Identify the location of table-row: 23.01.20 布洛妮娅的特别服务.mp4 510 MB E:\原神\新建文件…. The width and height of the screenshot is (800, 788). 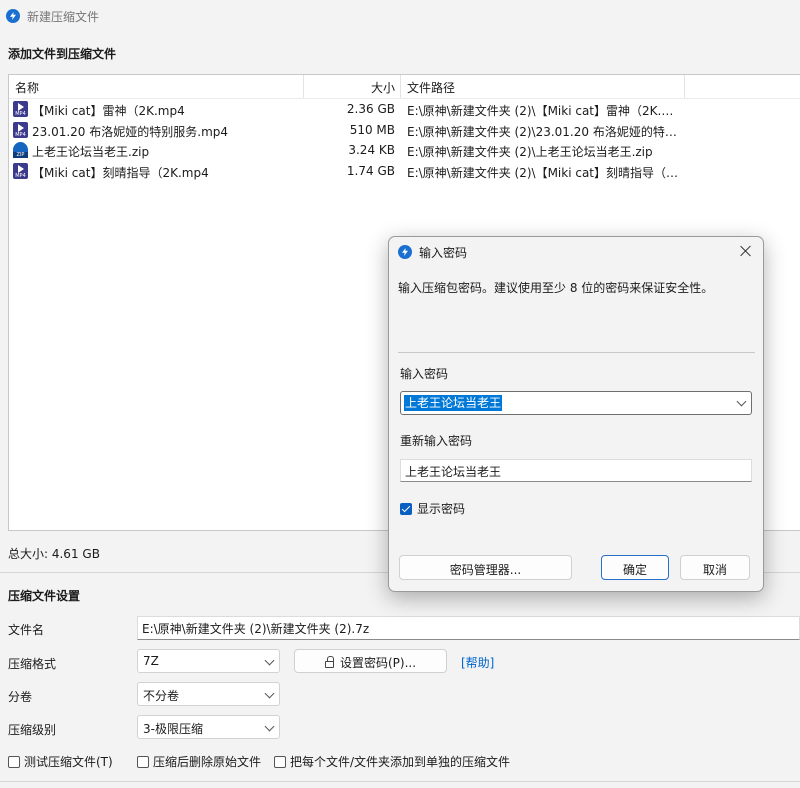
(404, 130).